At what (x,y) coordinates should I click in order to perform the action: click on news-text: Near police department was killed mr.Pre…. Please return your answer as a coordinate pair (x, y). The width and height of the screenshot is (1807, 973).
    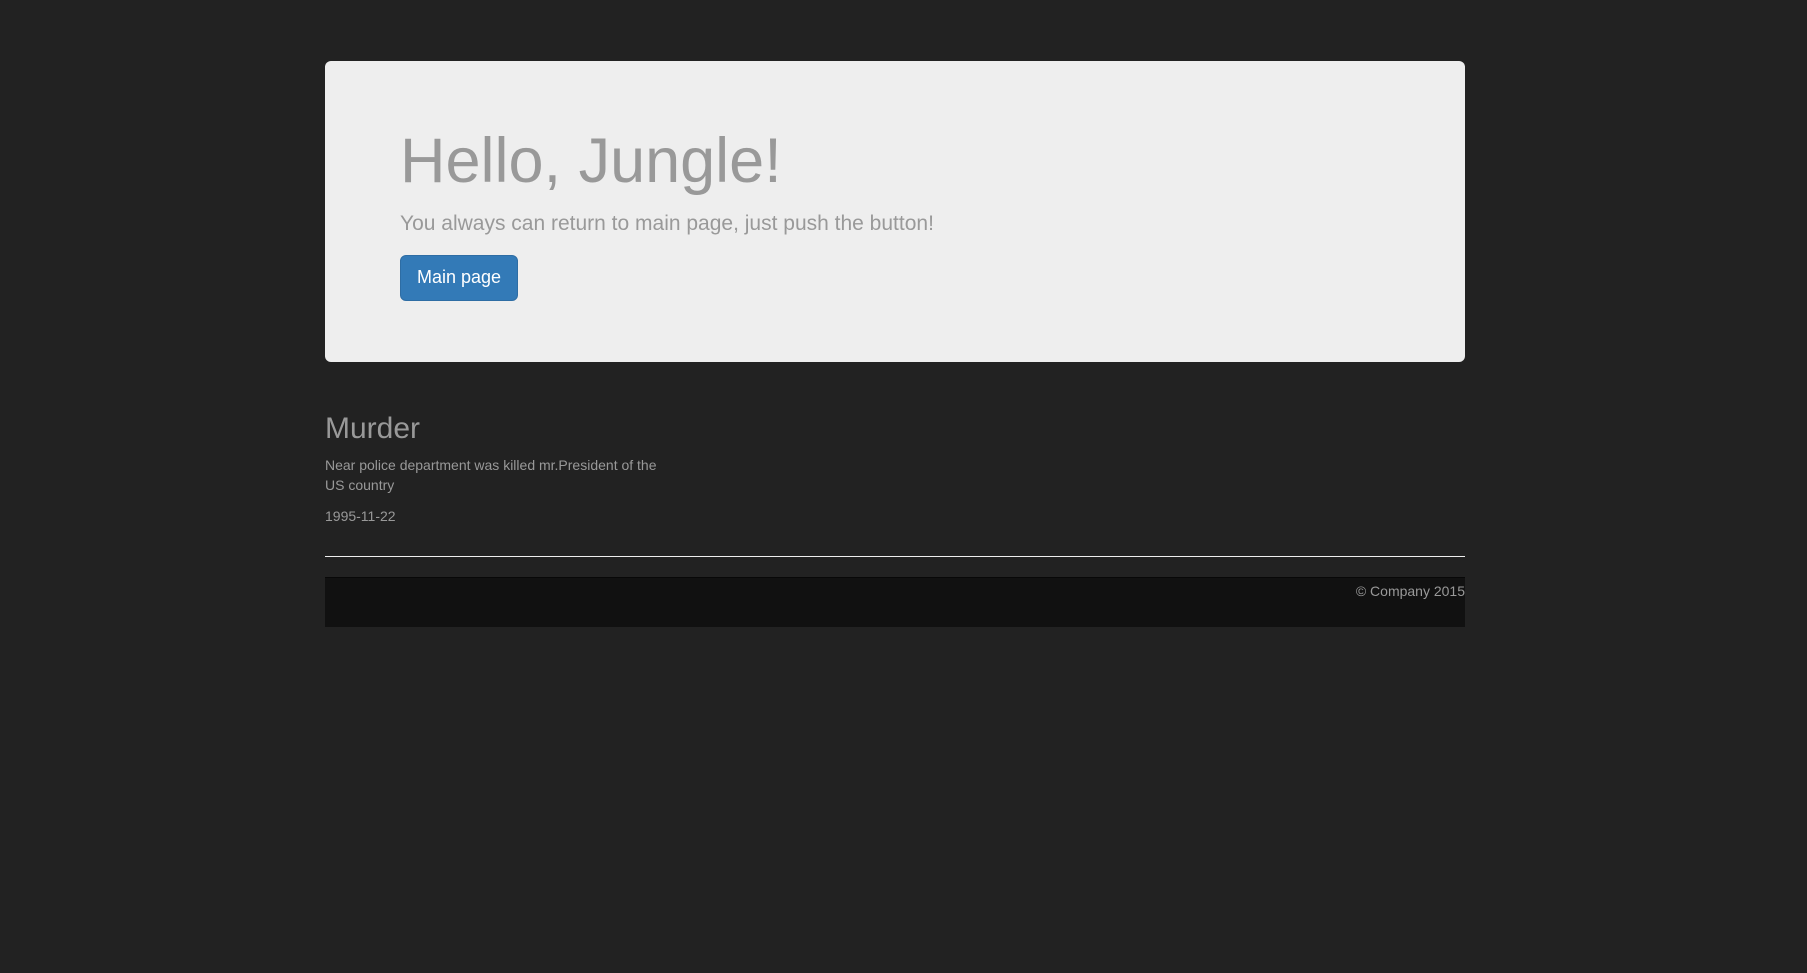
    Looking at the image, I should click on (491, 475).